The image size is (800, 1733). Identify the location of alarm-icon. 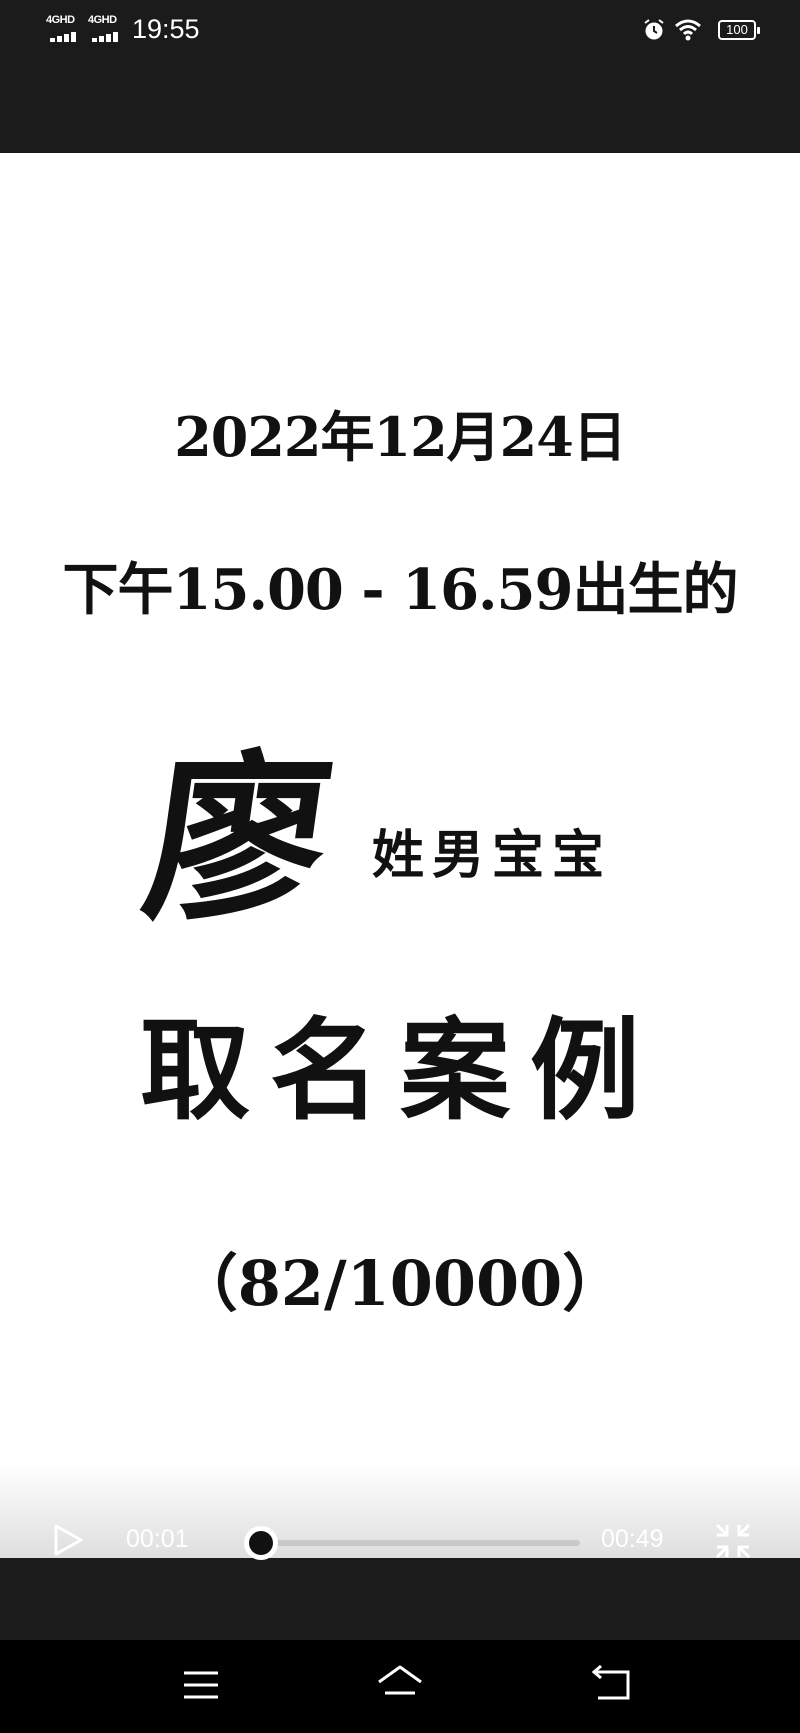
(654, 29).